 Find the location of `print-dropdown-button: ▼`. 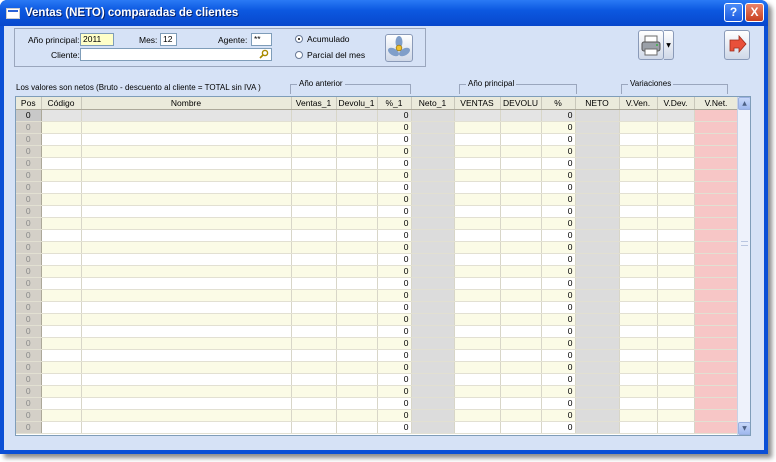

print-dropdown-button: ▼ is located at coordinates (669, 45).